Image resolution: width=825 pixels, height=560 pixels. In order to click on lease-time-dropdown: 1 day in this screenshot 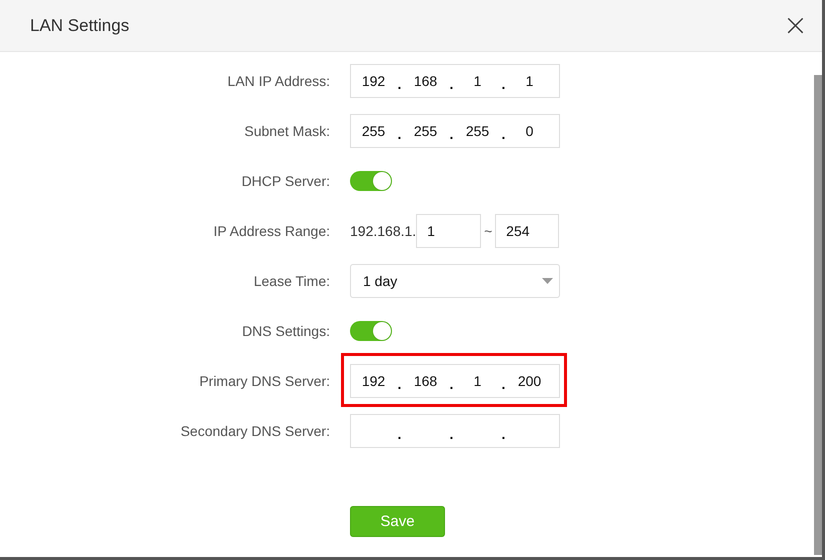, I will do `click(455, 281)`.